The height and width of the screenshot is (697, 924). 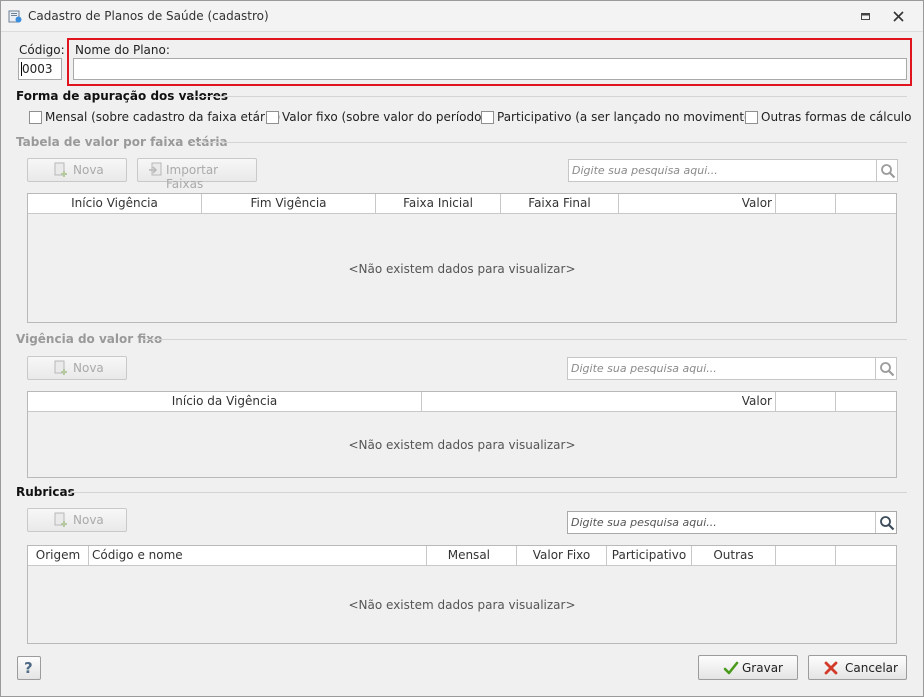 I want to click on window-title: Cadastro de Planos de Saúde (cadastro), so click(x=148, y=16).